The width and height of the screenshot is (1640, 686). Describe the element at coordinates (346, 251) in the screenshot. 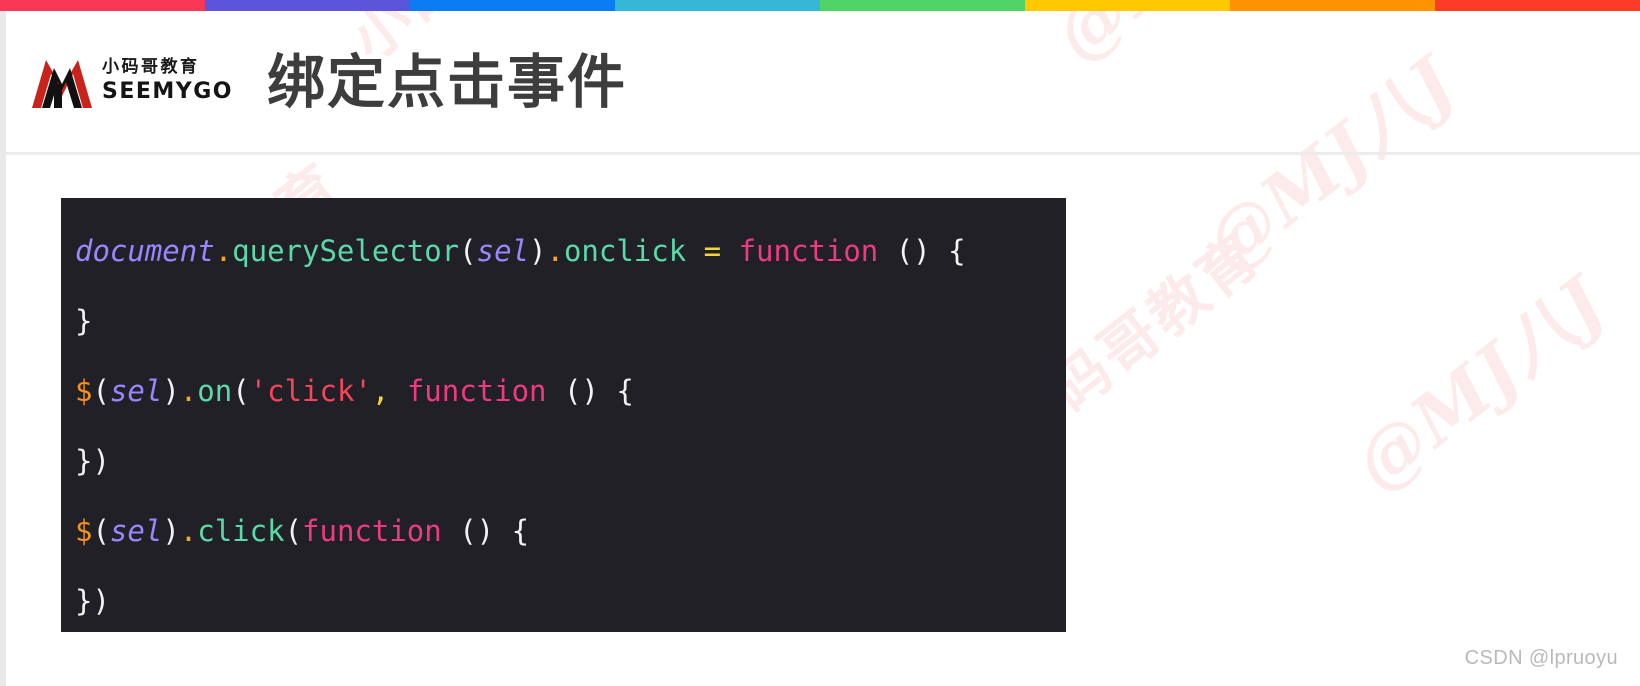

I see `code-token-prop: querySelector` at that location.